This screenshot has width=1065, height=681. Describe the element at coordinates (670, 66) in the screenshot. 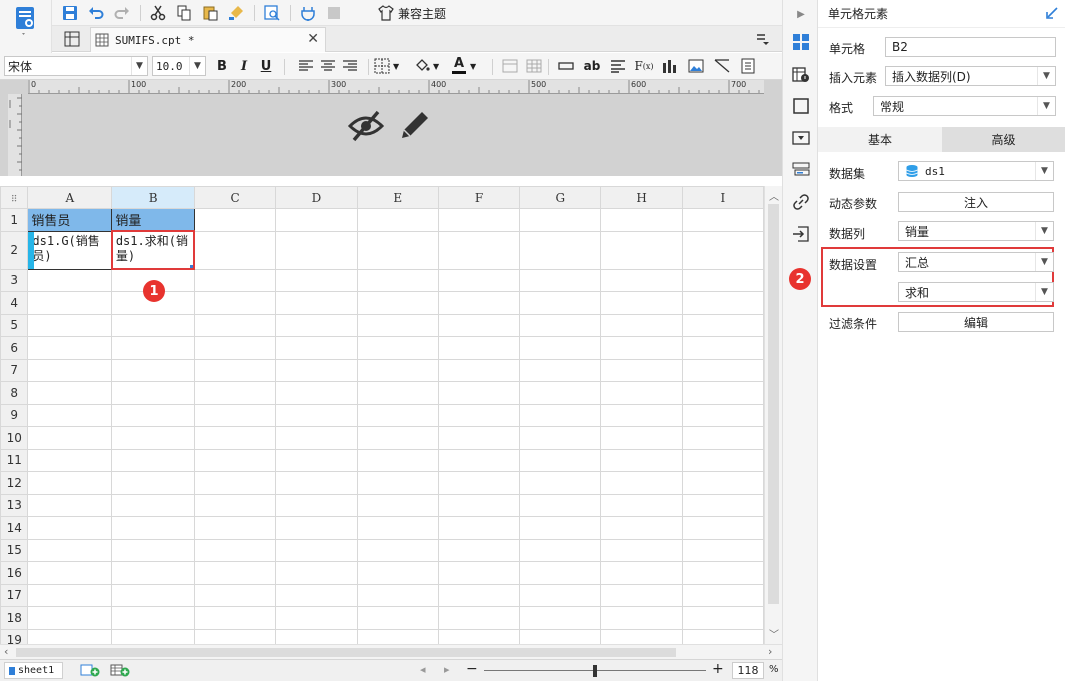

I see `bar-chart-icon` at that location.